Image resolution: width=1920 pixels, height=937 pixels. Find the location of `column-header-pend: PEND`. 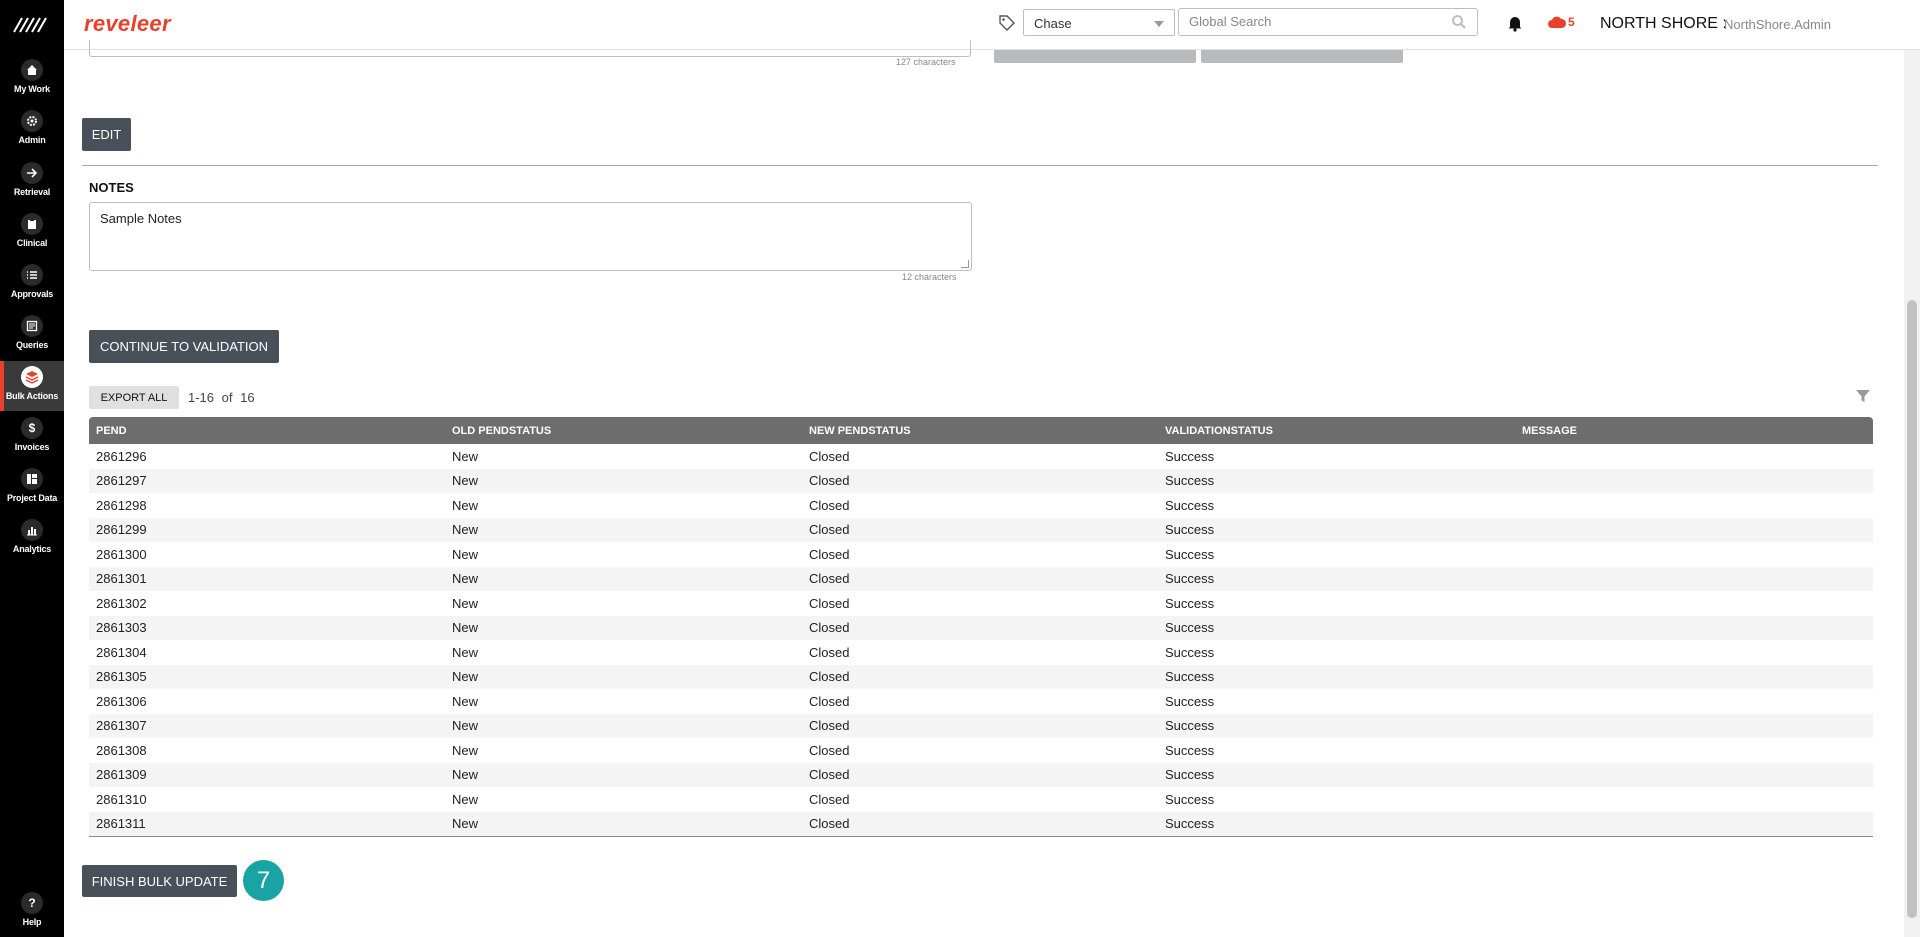

column-header-pend: PEND is located at coordinates (267, 431).